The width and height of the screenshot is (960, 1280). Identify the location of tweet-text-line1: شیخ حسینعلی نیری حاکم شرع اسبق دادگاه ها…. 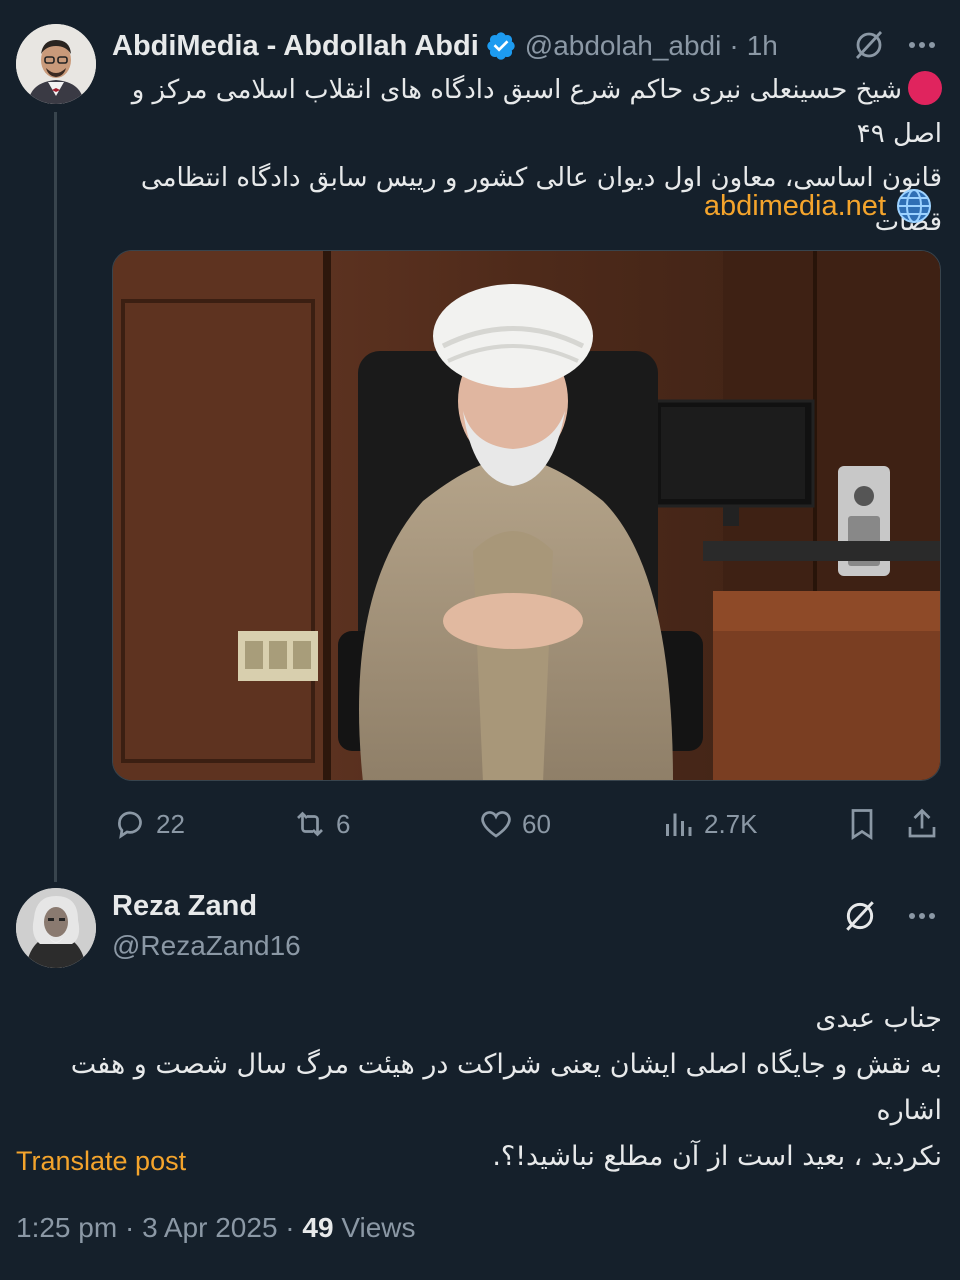
(536, 112).